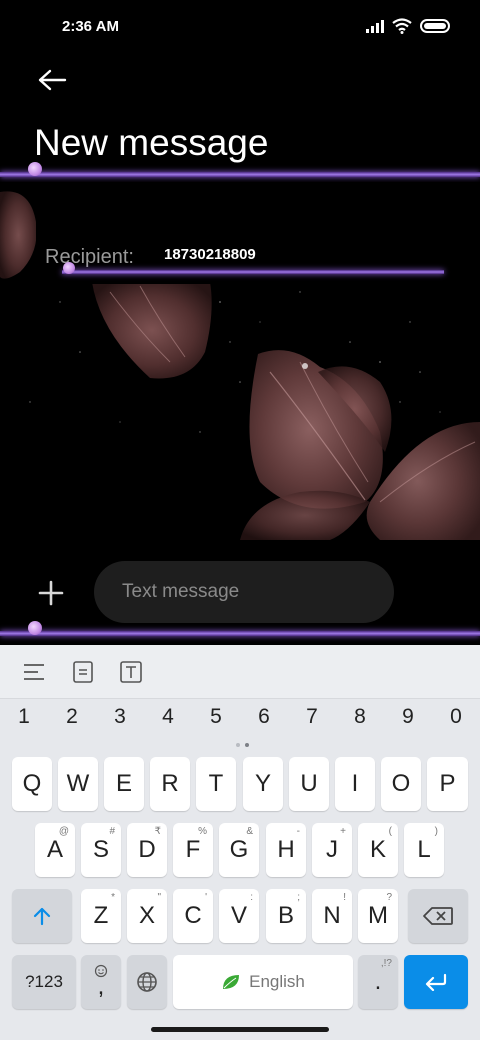  I want to click on recipient-underline, so click(253, 272).